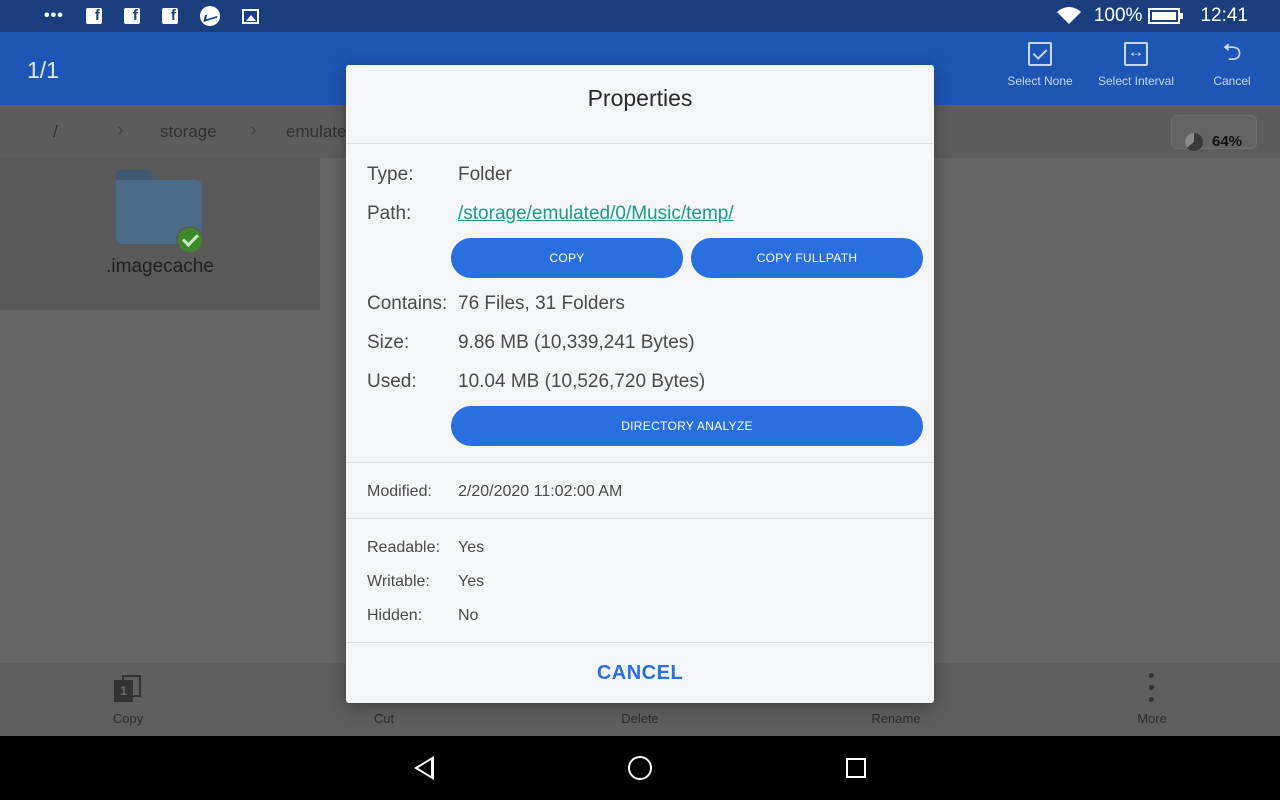 The height and width of the screenshot is (800, 1280). What do you see at coordinates (471, 581) in the screenshot?
I see `writable-value: Yes` at bounding box center [471, 581].